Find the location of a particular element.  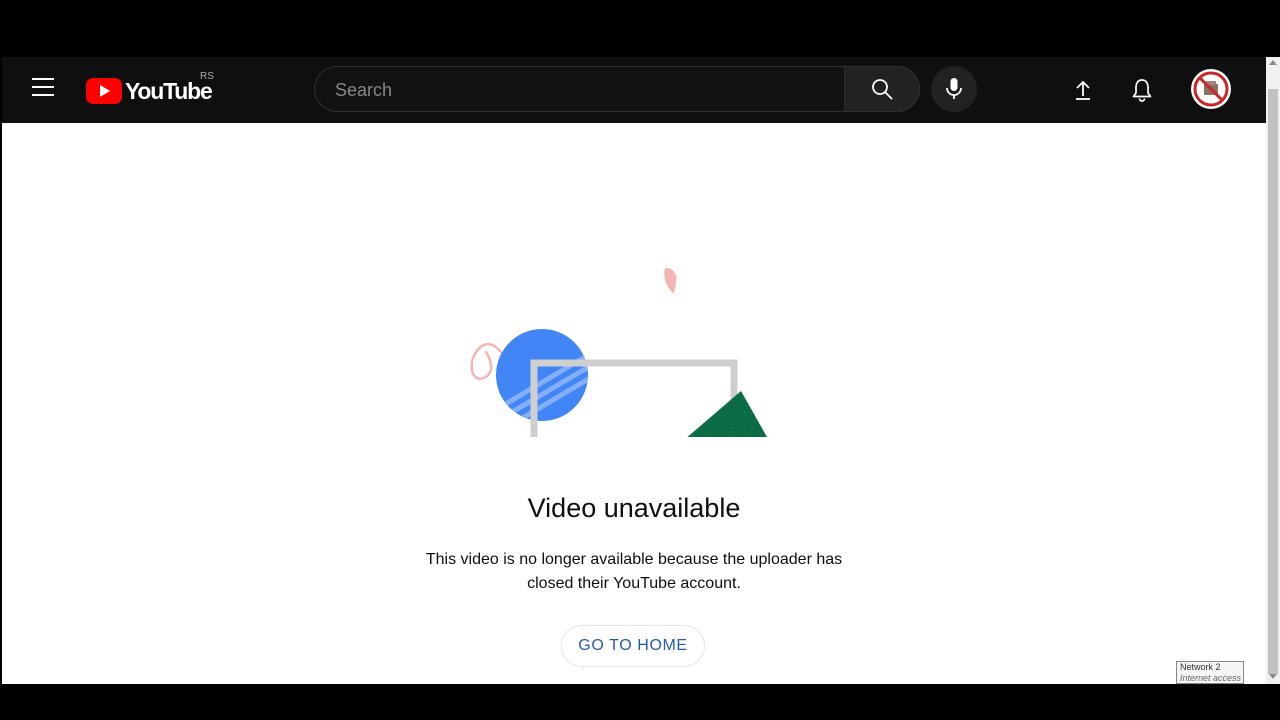

search-icon is located at coordinates (882, 89).